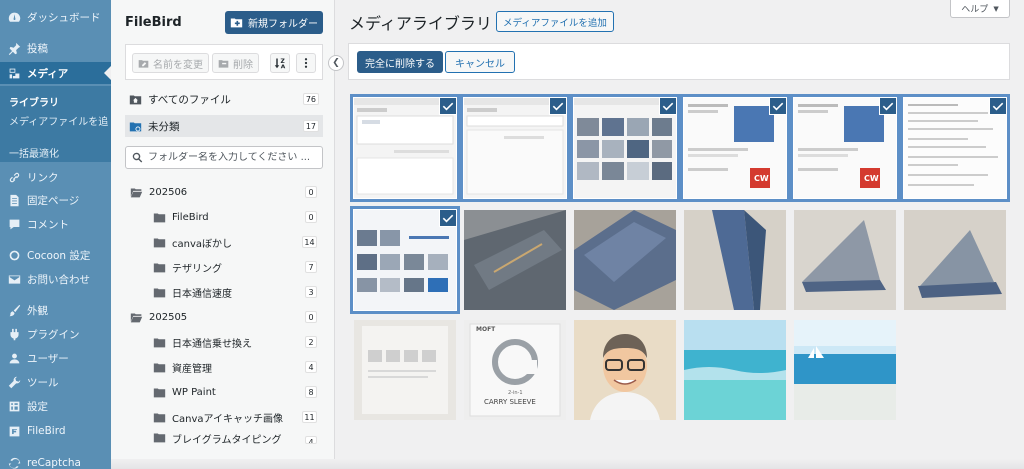 The image size is (1024, 469). I want to click on folder-row: 日本通信乗せ換え, so click(202, 342).